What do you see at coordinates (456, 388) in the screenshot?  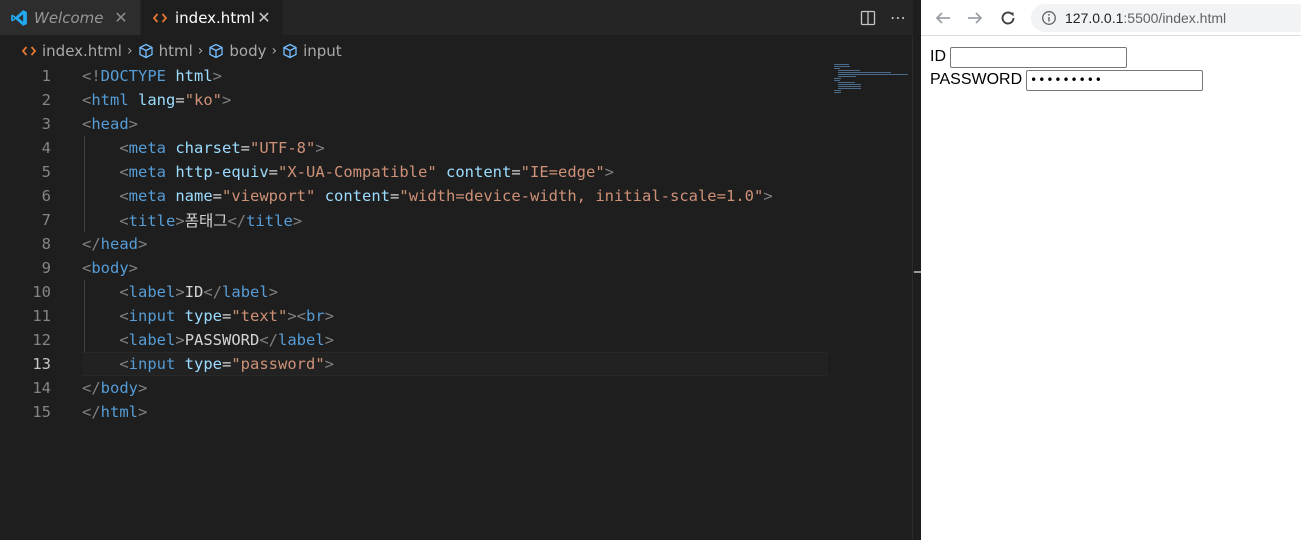 I see `code-line: 14 </body>` at bounding box center [456, 388].